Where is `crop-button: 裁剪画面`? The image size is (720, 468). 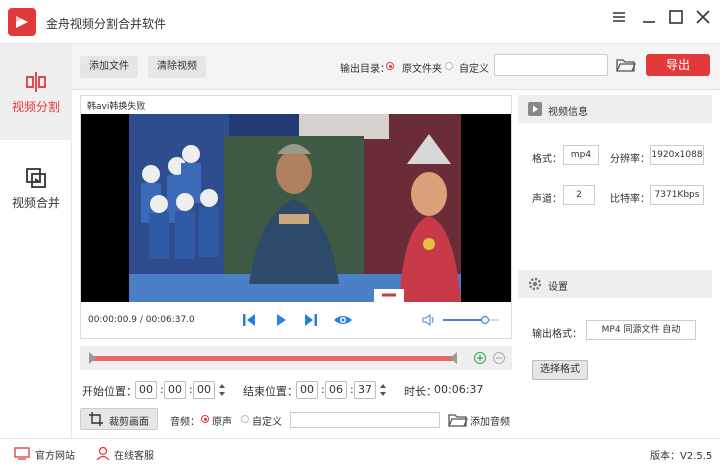
crop-button: 裁剪画面 is located at coordinates (119, 419).